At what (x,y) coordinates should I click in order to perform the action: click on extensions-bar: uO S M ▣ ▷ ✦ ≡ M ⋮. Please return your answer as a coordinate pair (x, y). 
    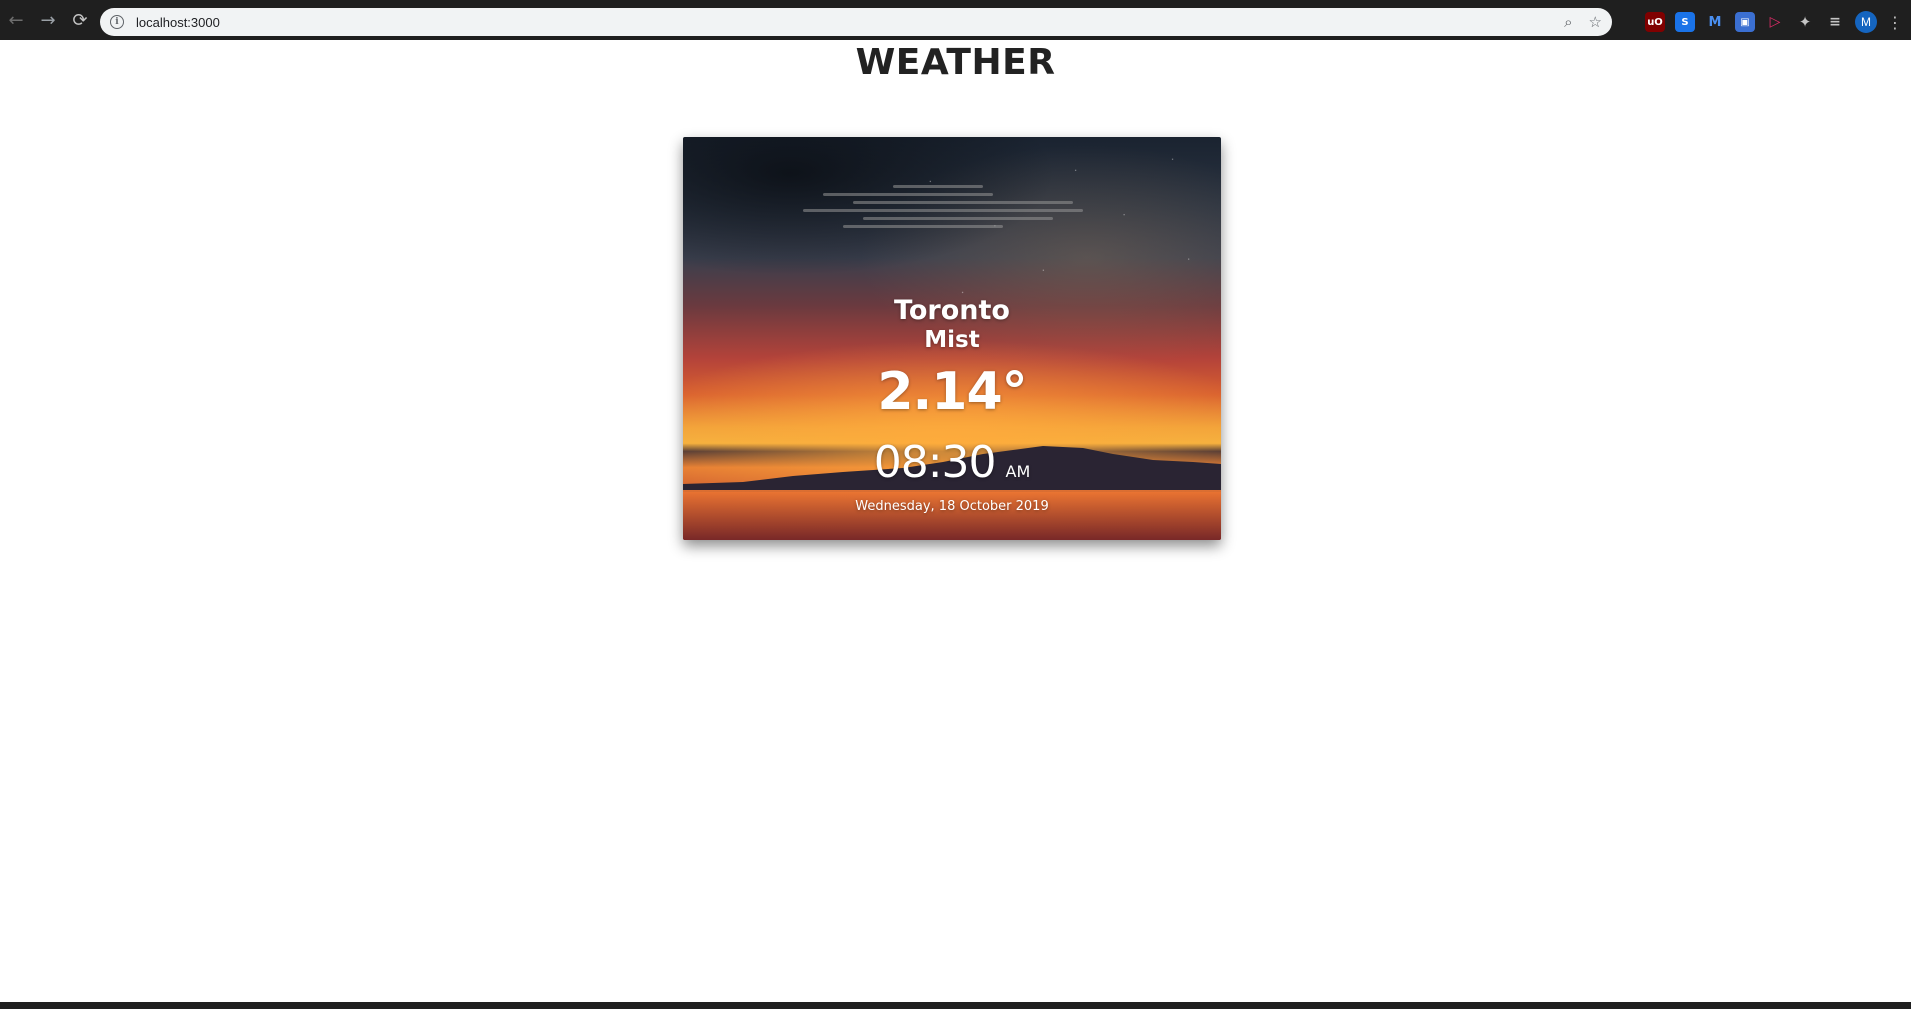
    Looking at the image, I should click on (1778, 22).